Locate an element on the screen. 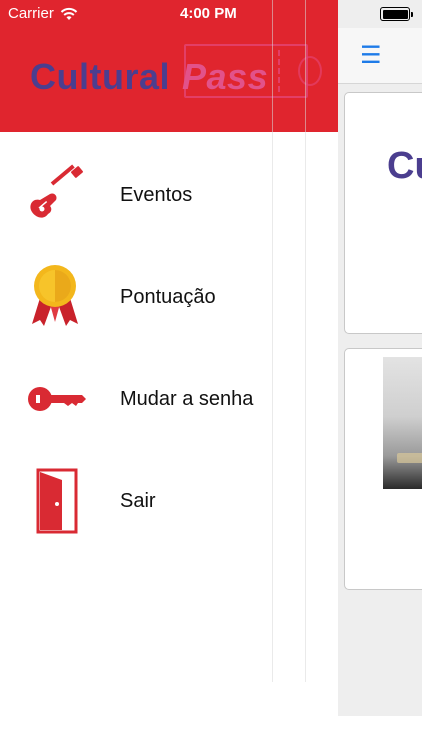  brand-pass-text: Pass is located at coordinates (225, 76).